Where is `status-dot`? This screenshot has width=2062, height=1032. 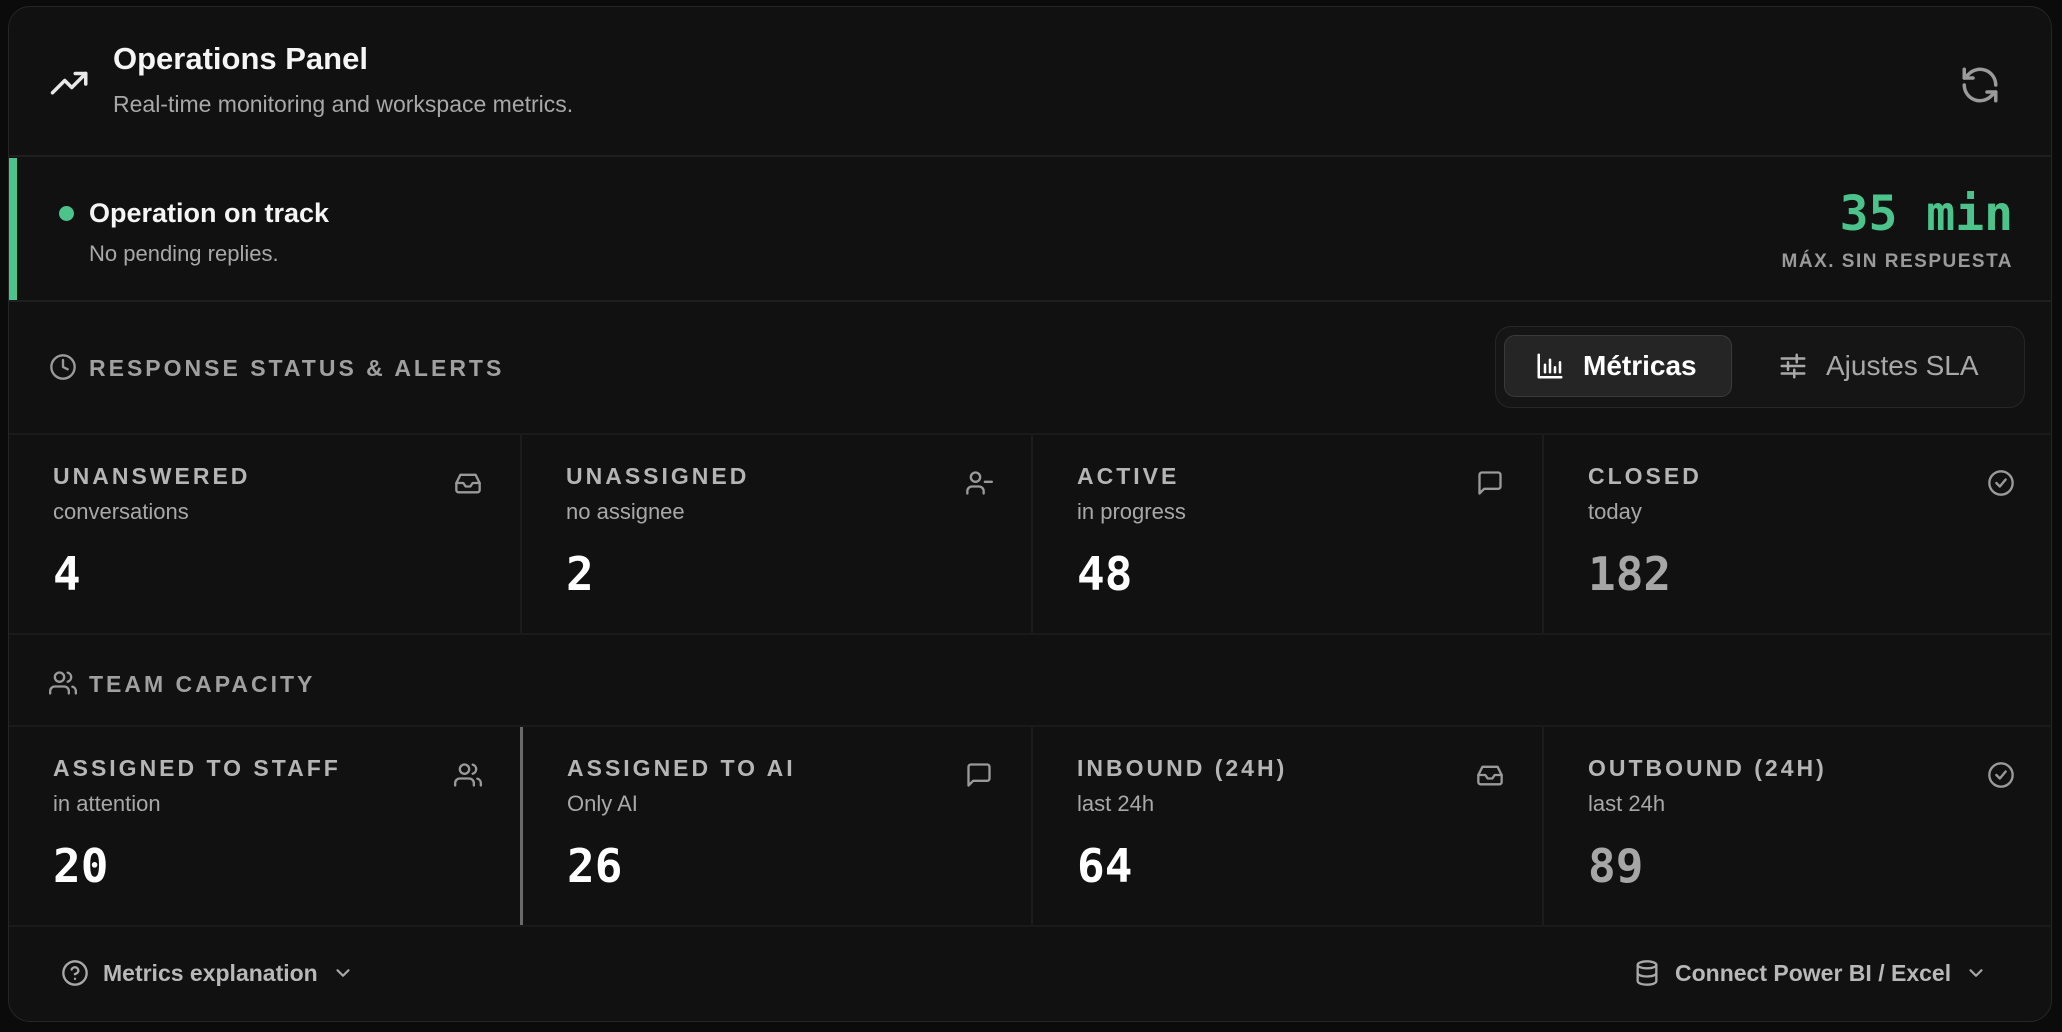
status-dot is located at coordinates (66, 213).